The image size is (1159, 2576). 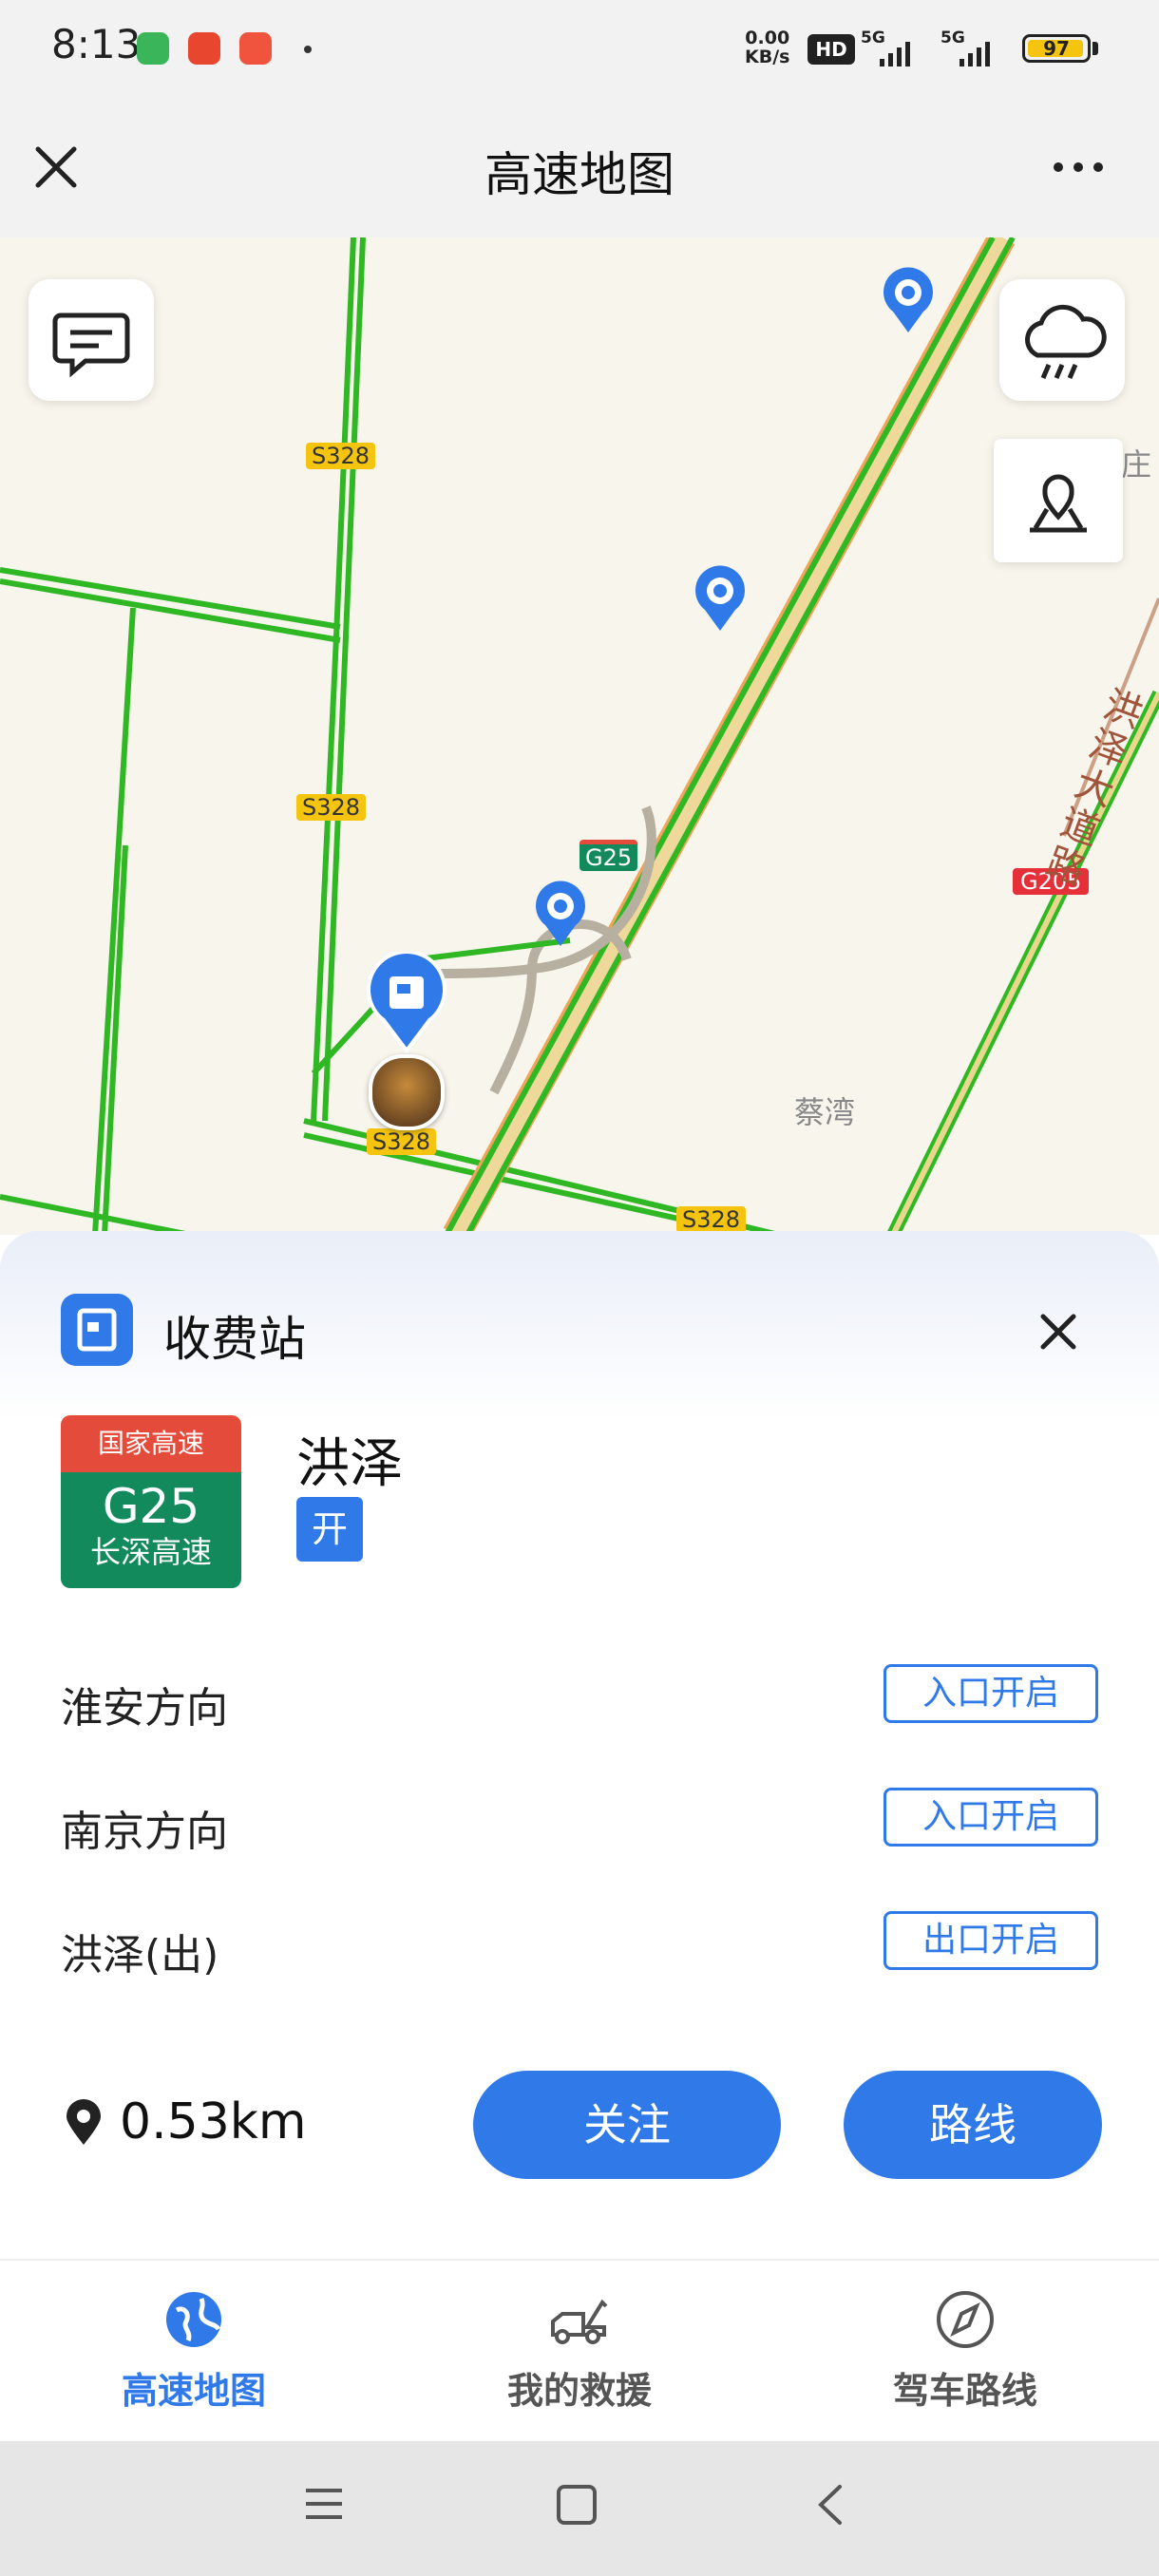 What do you see at coordinates (1136, 464) in the screenshot?
I see `place-label: 庄` at bounding box center [1136, 464].